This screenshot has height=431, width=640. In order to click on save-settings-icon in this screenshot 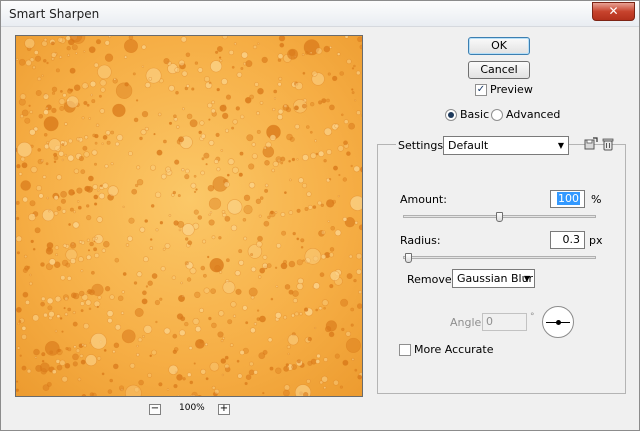, I will do `click(591, 144)`.